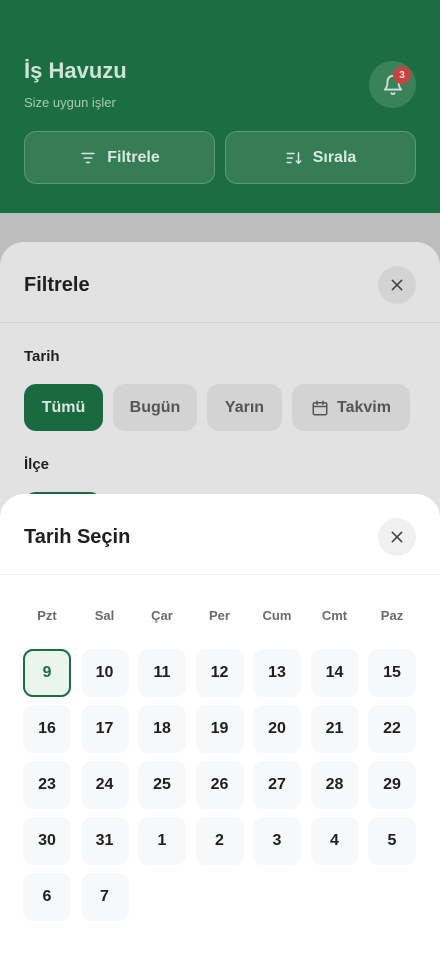  I want to click on calendar-day: 5, so click(392, 841).